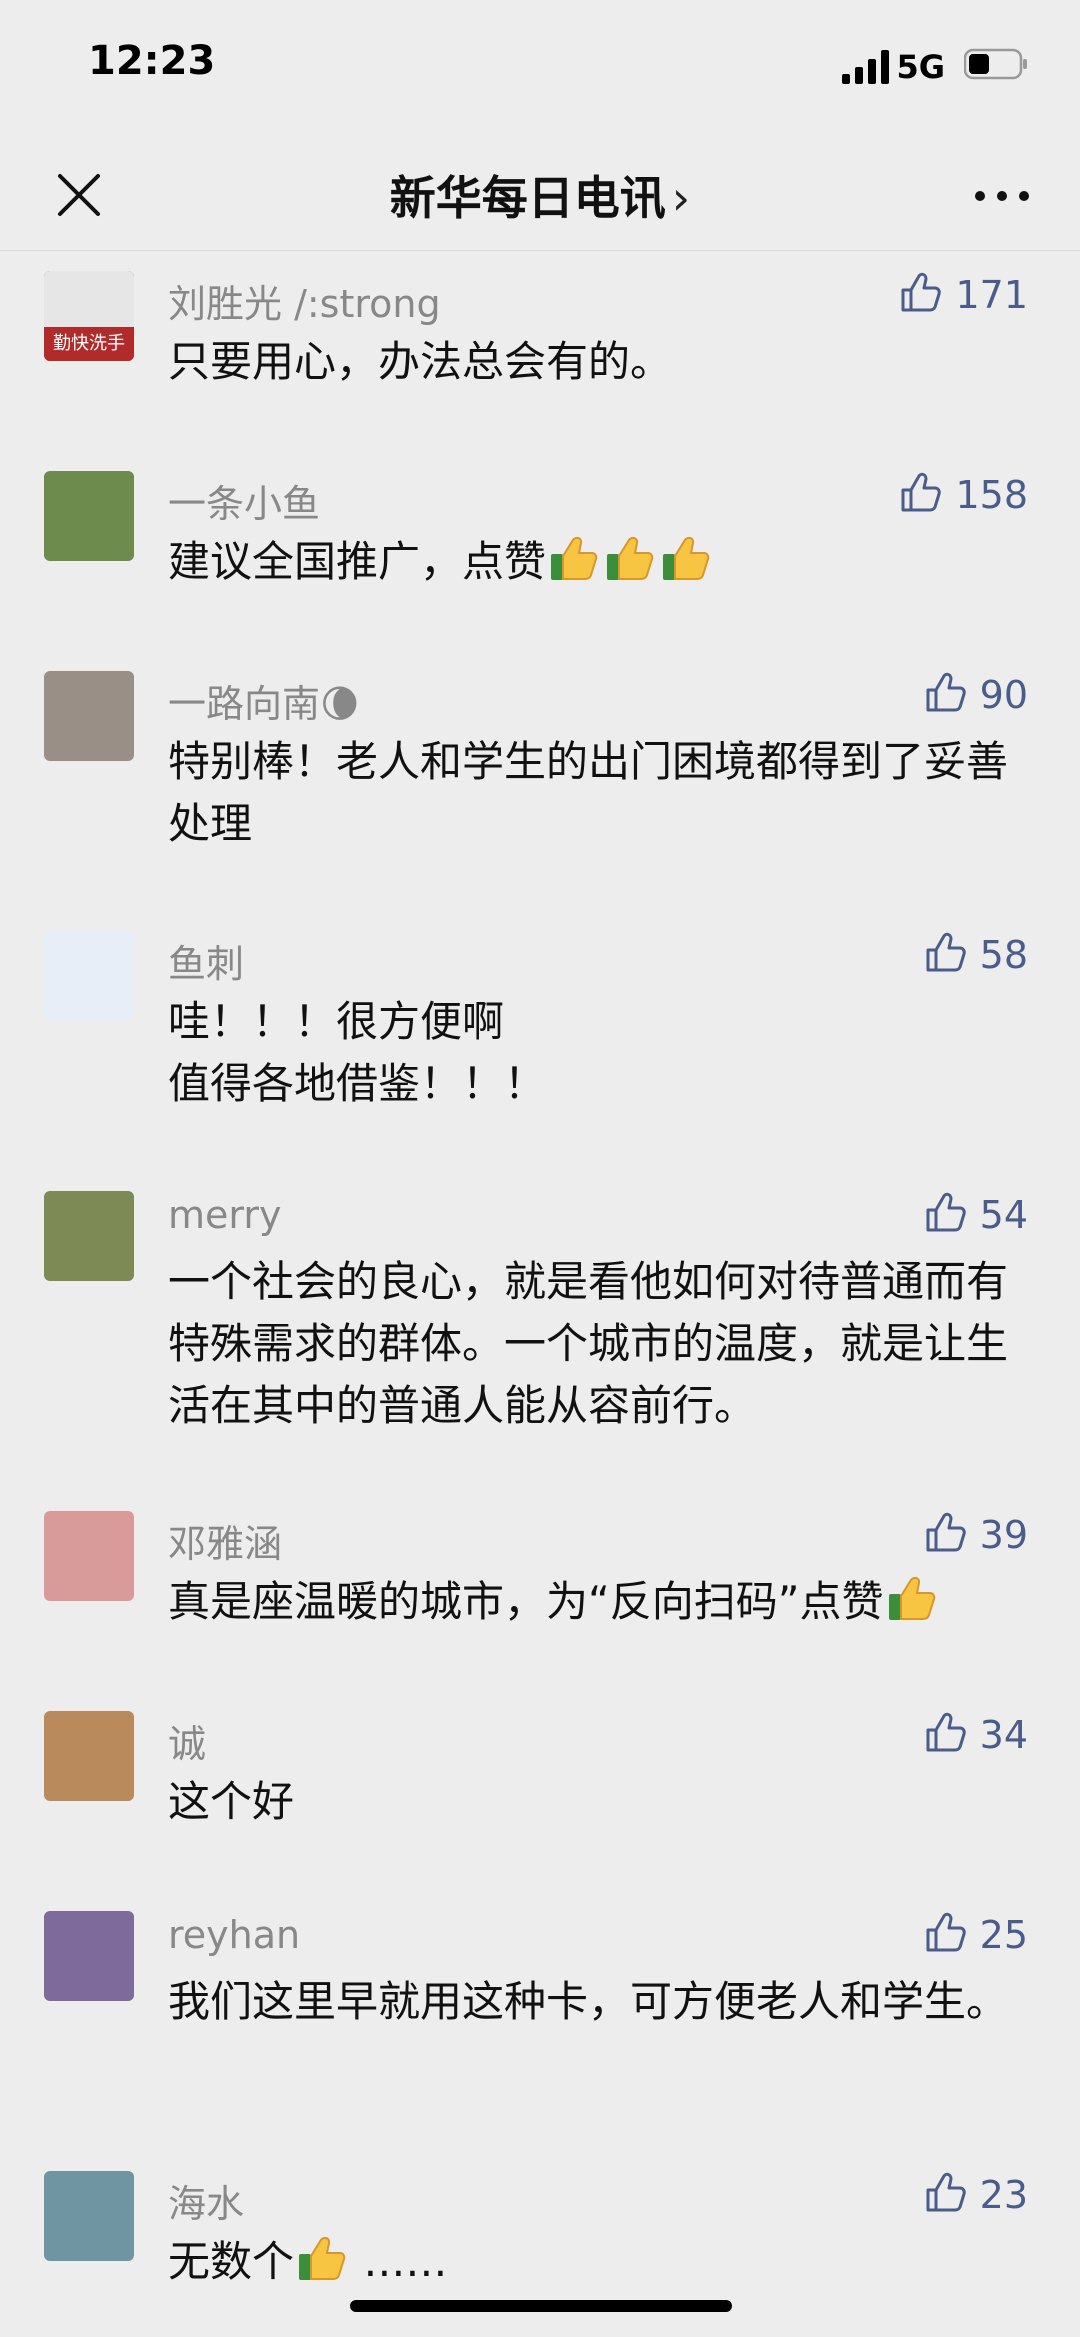 Image resolution: width=1080 pixels, height=2337 pixels. What do you see at coordinates (975, 1215) in the screenshot?
I see `like-button: 54` at bounding box center [975, 1215].